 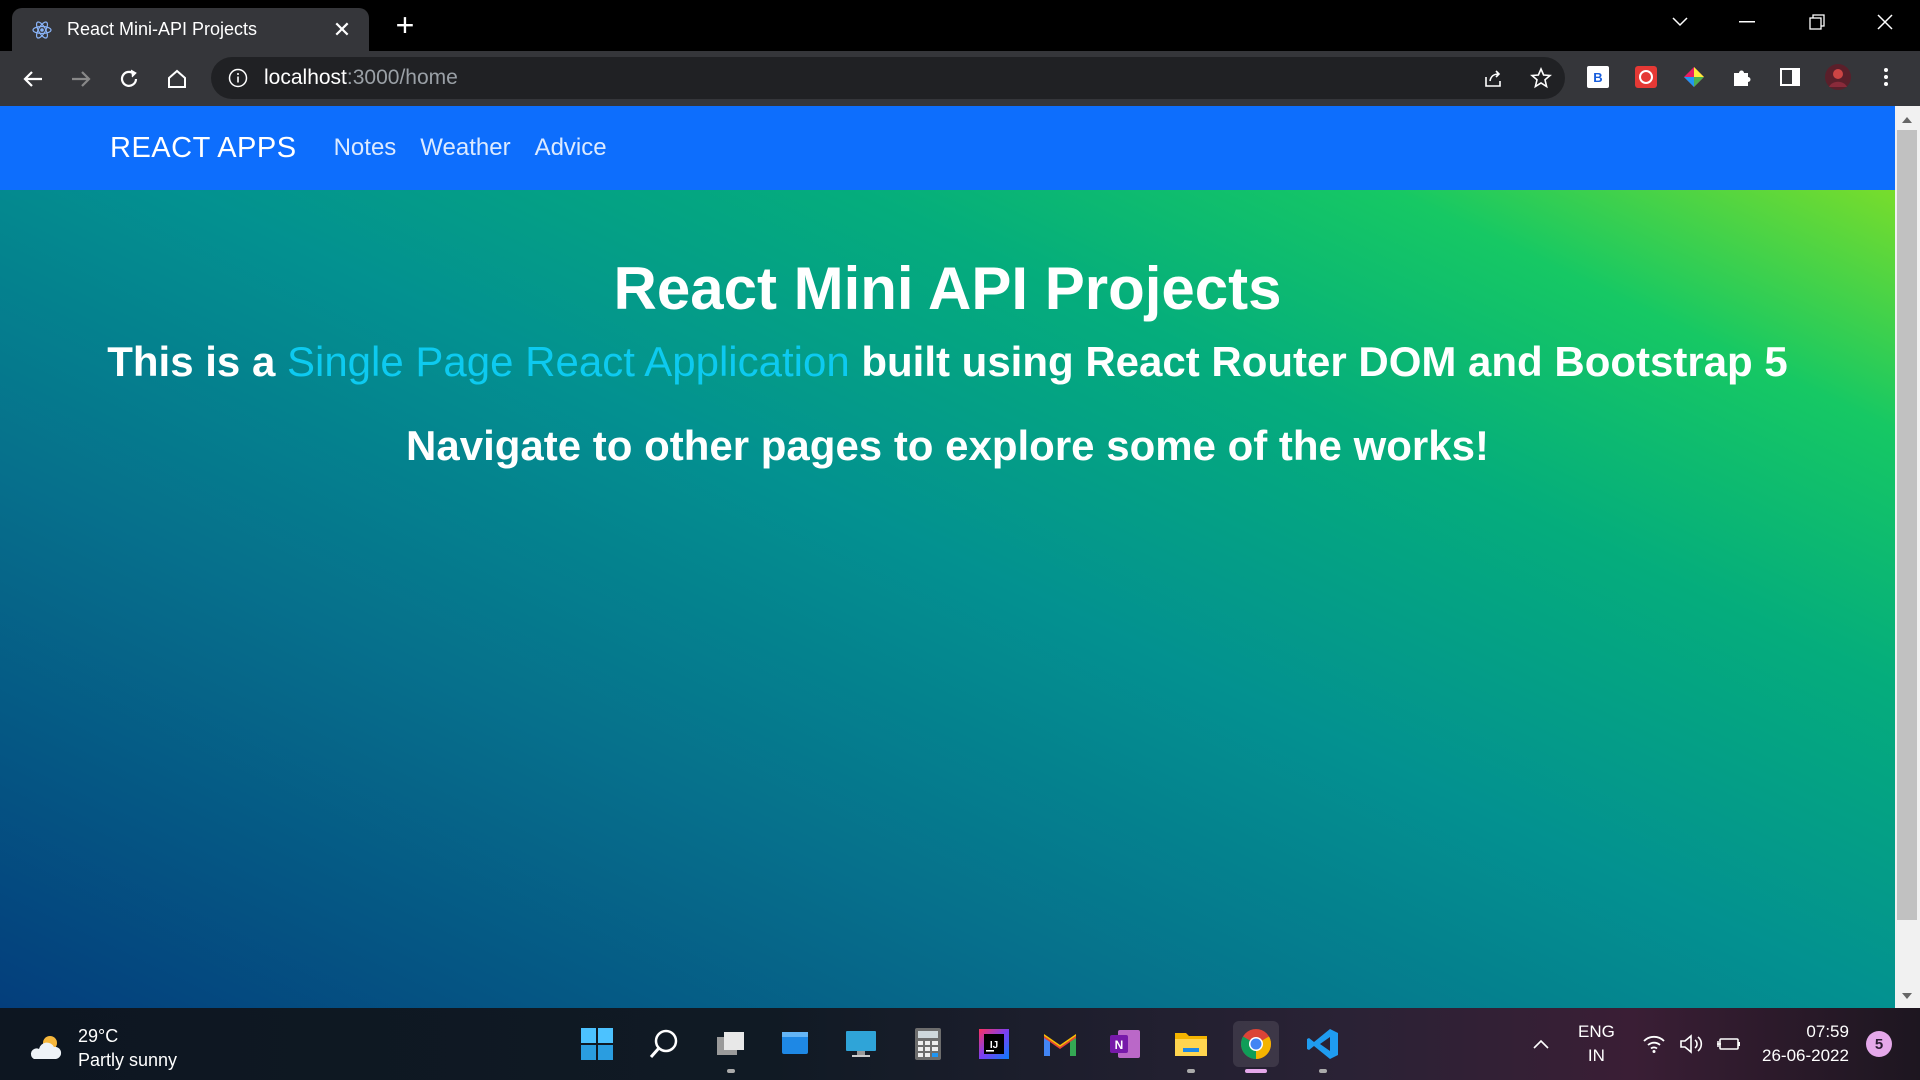 I want to click on svg-text: IJ, so click(x=994, y=1045).